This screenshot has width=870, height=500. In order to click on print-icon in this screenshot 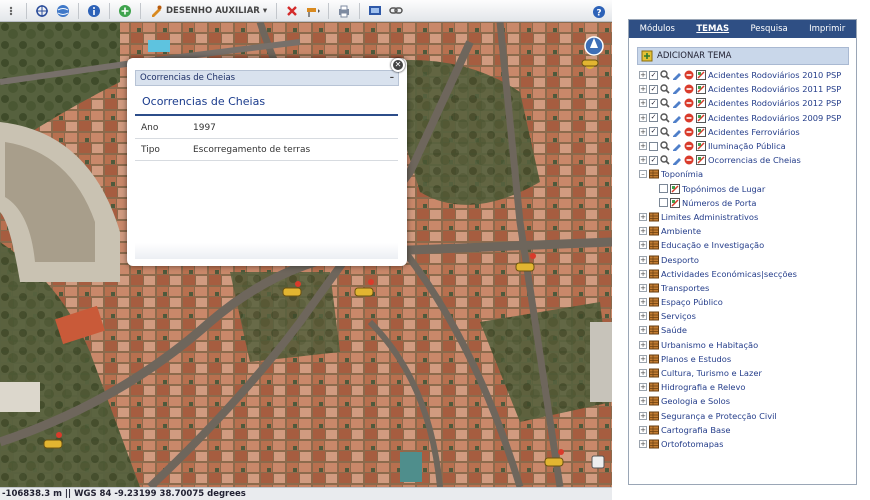, I will do `click(344, 11)`.